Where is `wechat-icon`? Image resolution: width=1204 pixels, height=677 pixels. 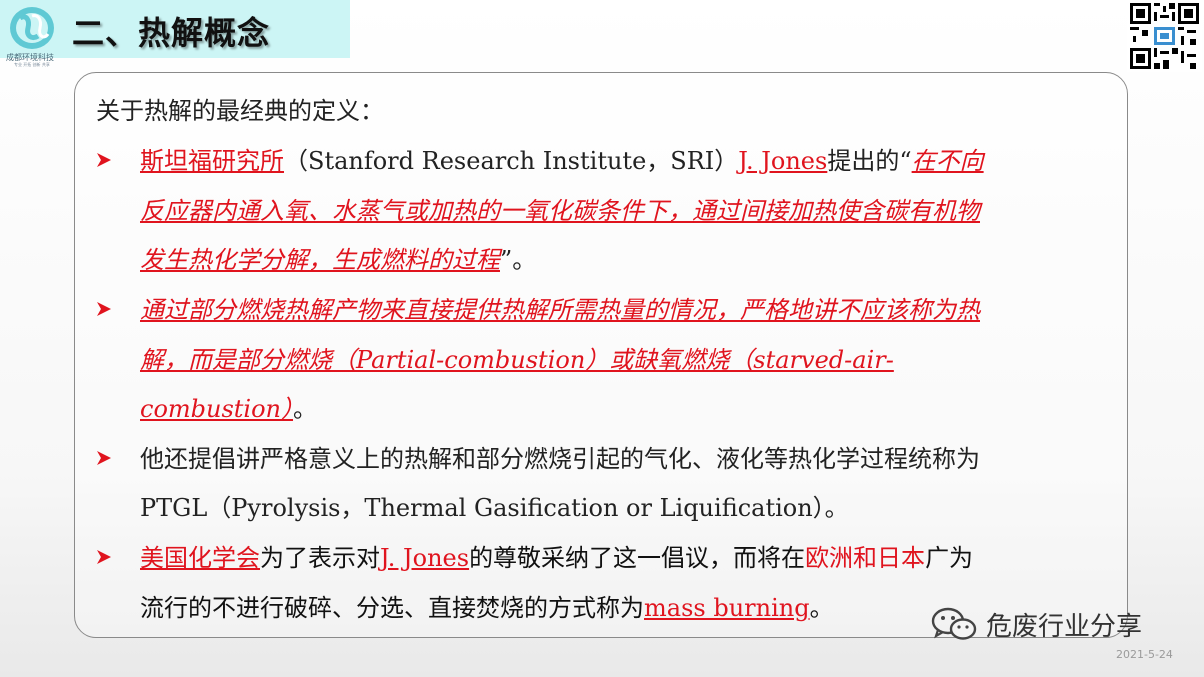 wechat-icon is located at coordinates (954, 623).